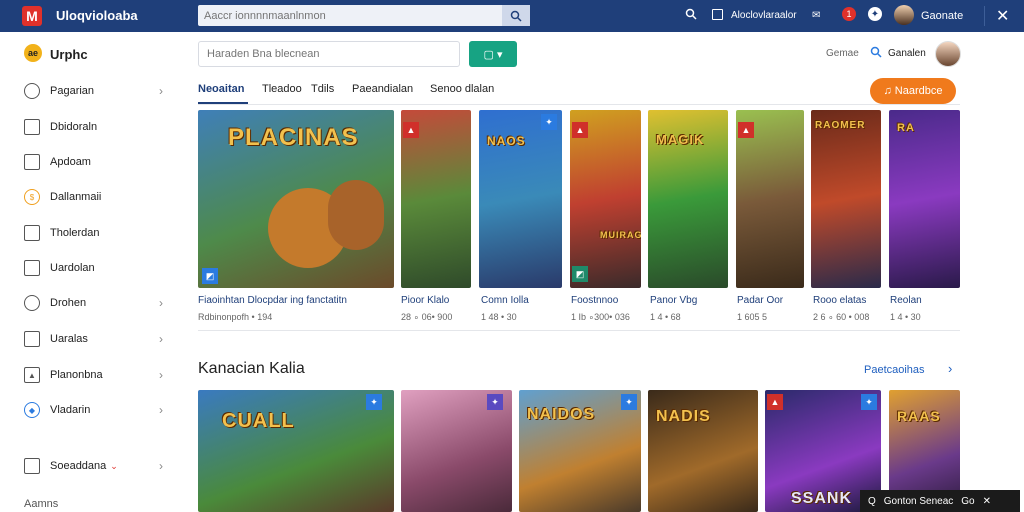 This screenshot has height=512, width=1024. Describe the element at coordinates (96, 127) in the screenshot. I see `sidebar-item-1: Dbidoraln` at that location.